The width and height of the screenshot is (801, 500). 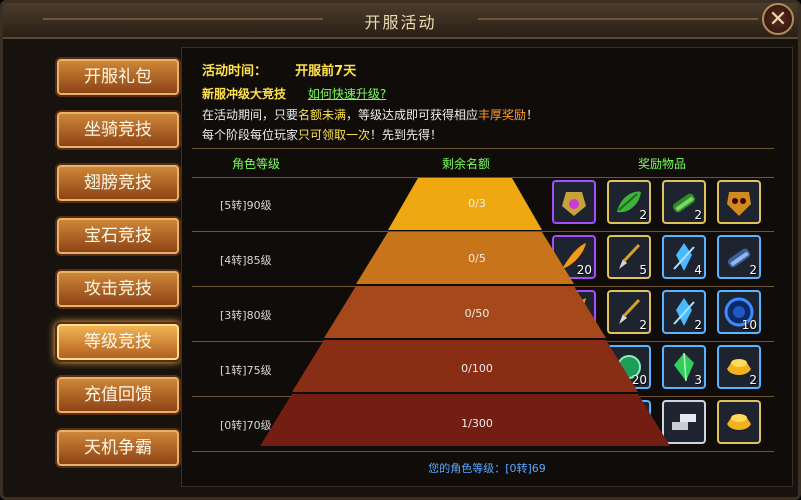 What do you see at coordinates (118, 342) in the screenshot?
I see `sidebar-item-level-contest: 等级竞技` at bounding box center [118, 342].